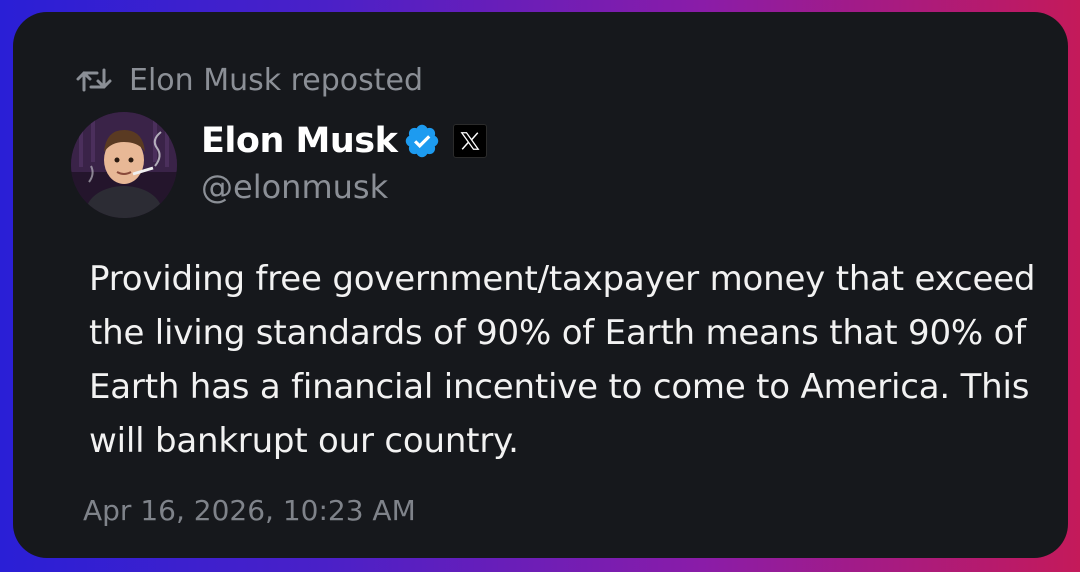 The image size is (1080, 572). I want to click on repost-indicator: Elon Musk reposted, so click(249, 80).